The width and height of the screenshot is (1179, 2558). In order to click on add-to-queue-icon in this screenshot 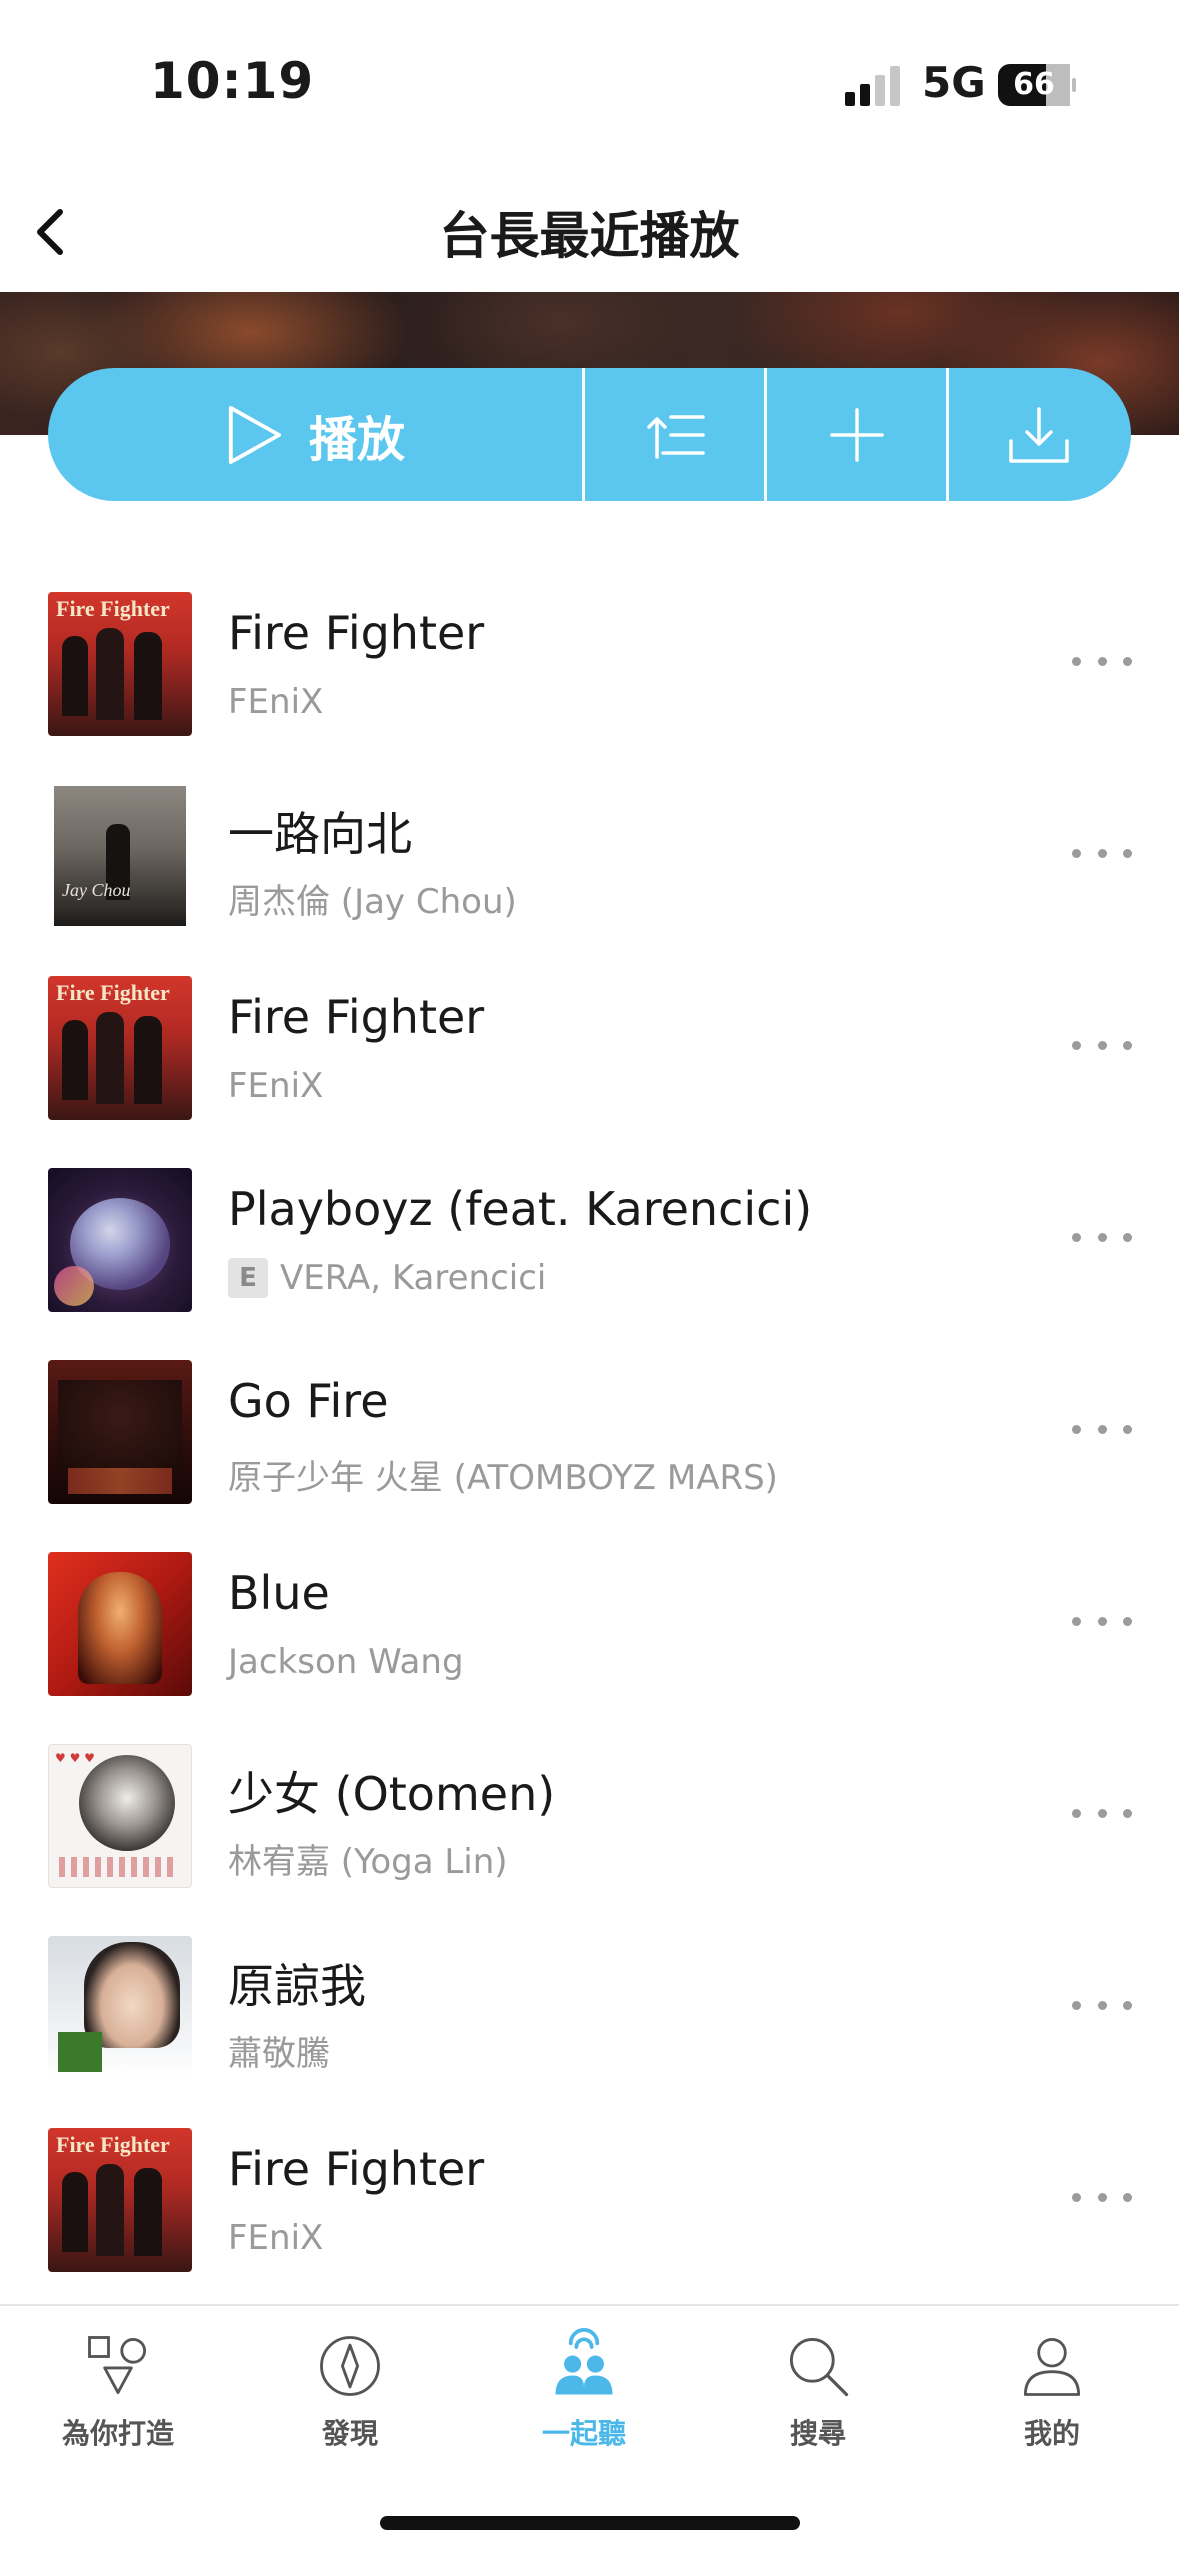, I will do `click(675, 436)`.